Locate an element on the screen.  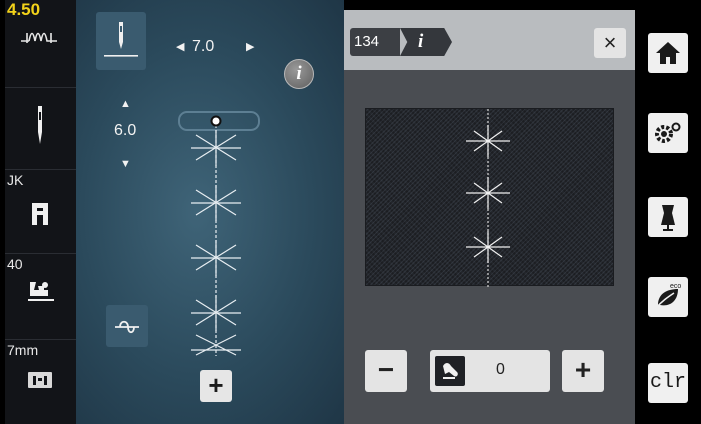
stitch-length-status: 4.50 is located at coordinates (40, 44).